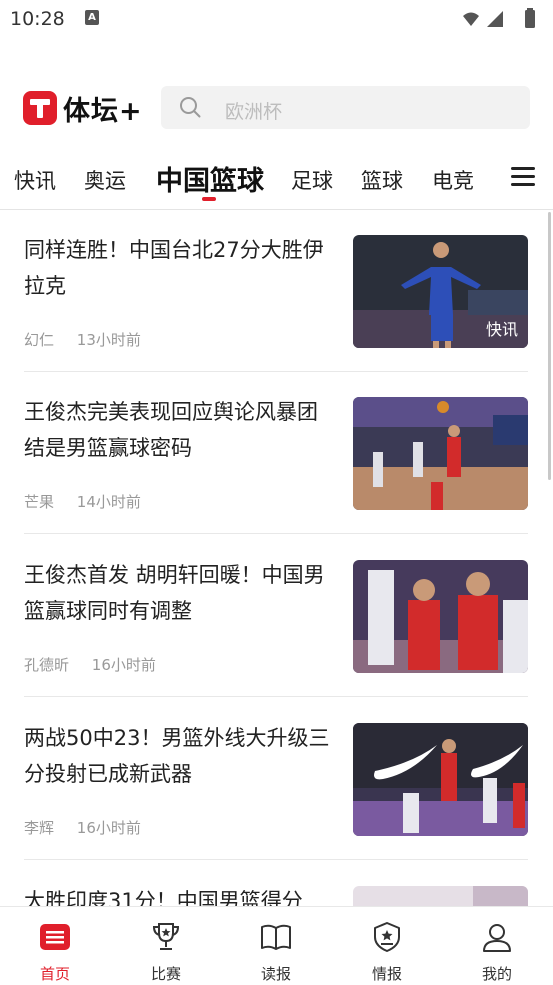  I want to click on news-title: 两战50中23！男篮外线大升级三分投射已成新武器, so click(177, 756).